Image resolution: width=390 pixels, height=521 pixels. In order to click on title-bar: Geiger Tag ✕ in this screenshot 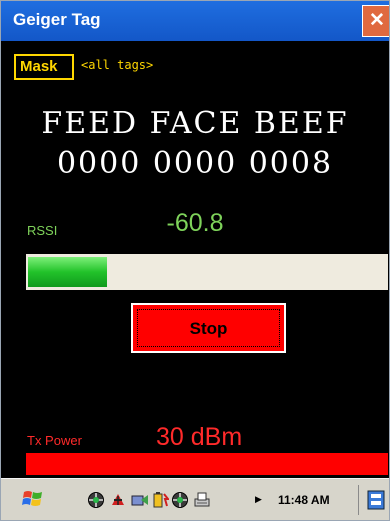, I will do `click(195, 21)`.